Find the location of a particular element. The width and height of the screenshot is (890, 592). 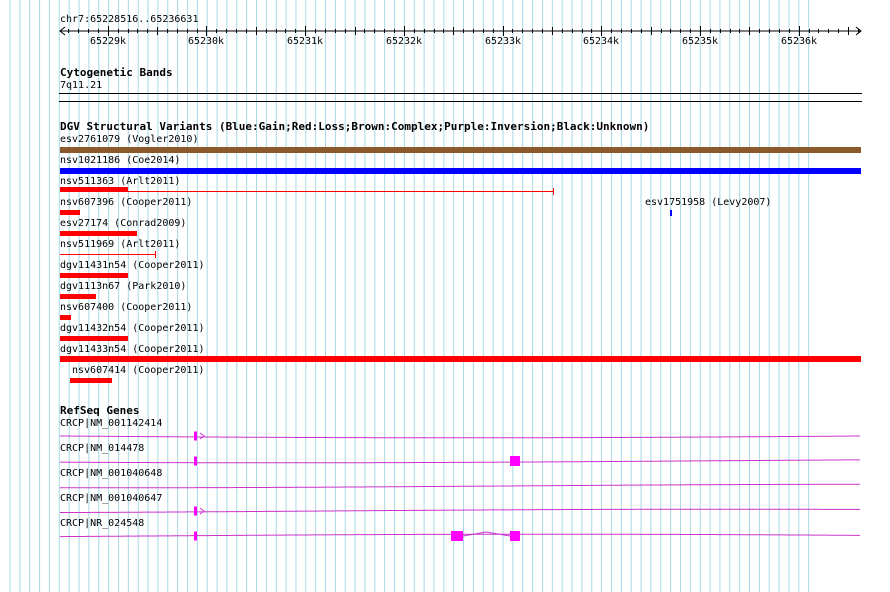

gene-label: CRCP|NM_001142414 is located at coordinates (111, 424).